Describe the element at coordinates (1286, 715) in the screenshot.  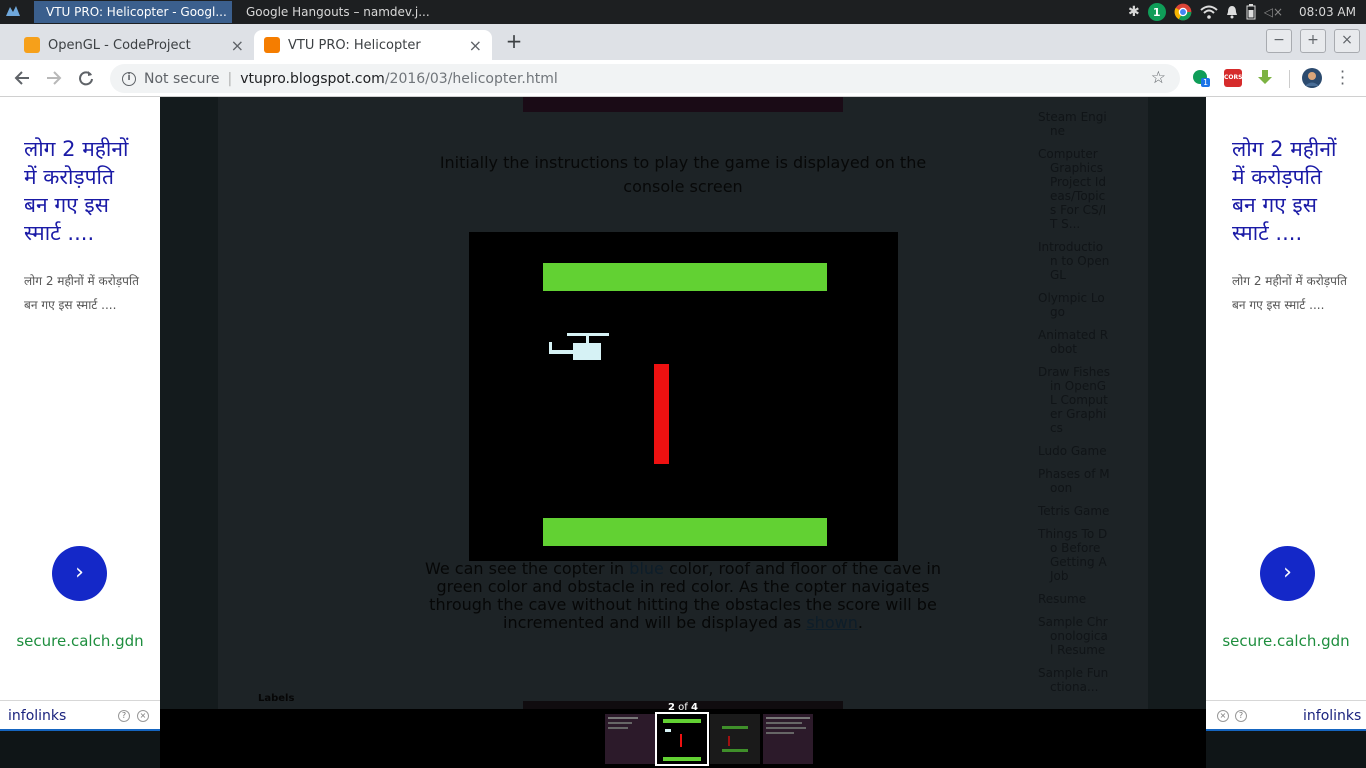
I see `ad-footer: × ? infolinks` at that location.